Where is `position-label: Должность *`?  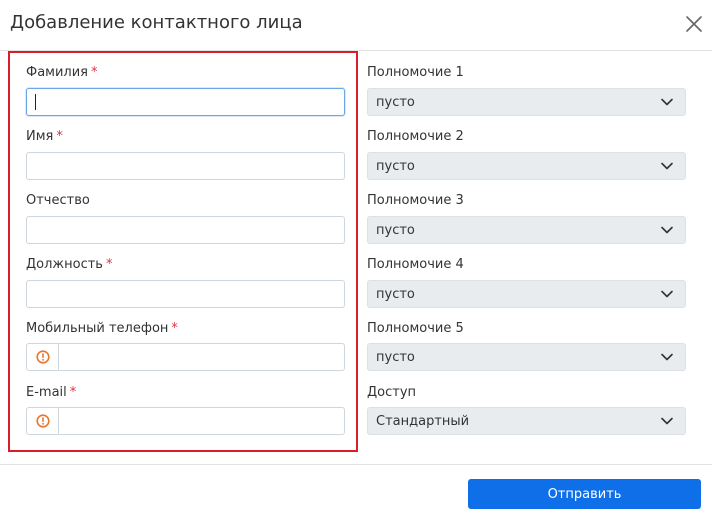 position-label: Должность * is located at coordinates (69, 264).